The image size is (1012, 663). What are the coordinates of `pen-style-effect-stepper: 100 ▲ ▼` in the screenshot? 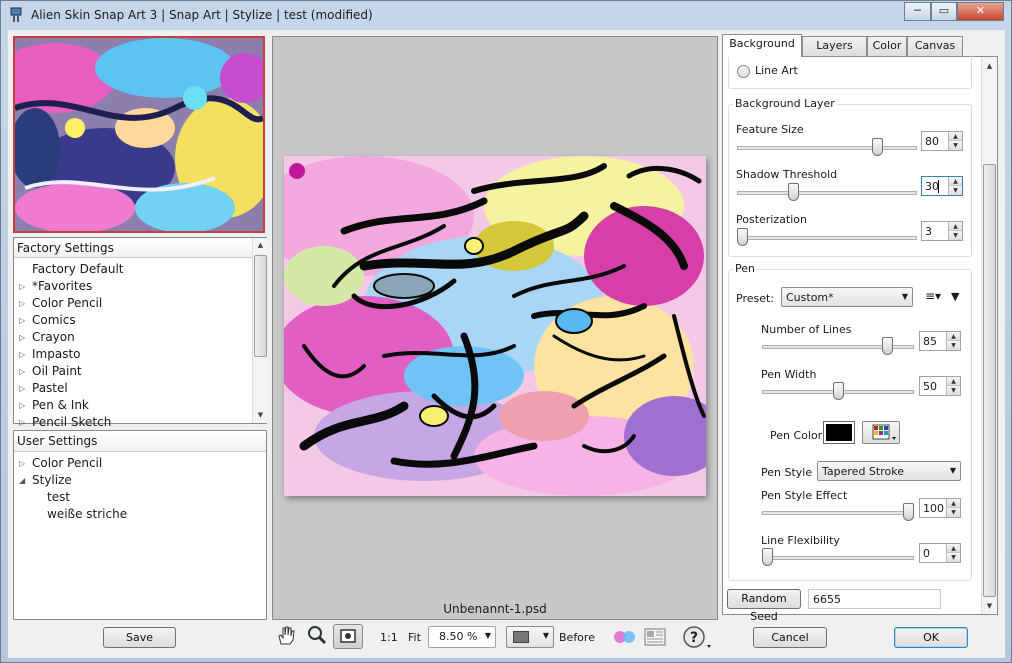 It's located at (940, 508).